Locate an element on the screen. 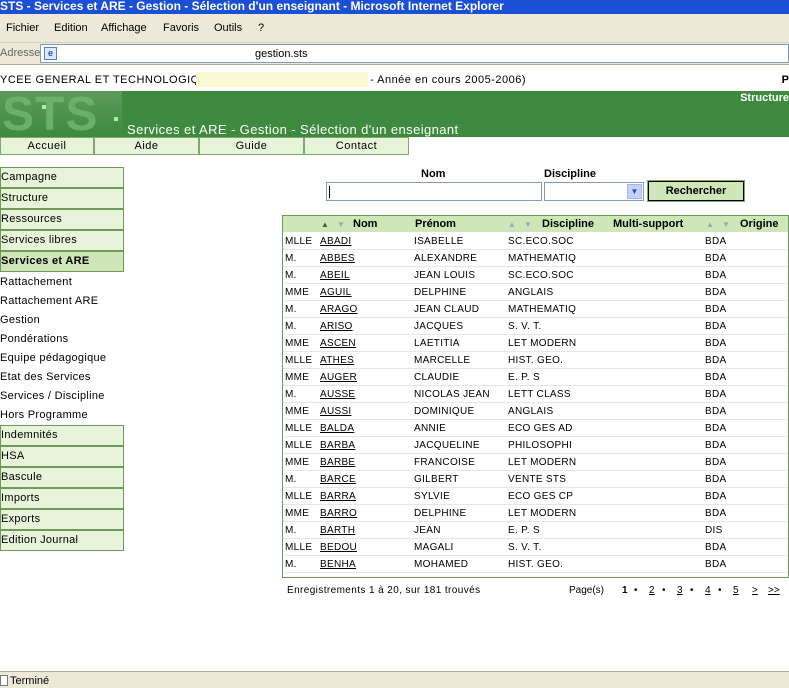 The height and width of the screenshot is (688, 789). logo-dot is located at coordinates (116, 119).